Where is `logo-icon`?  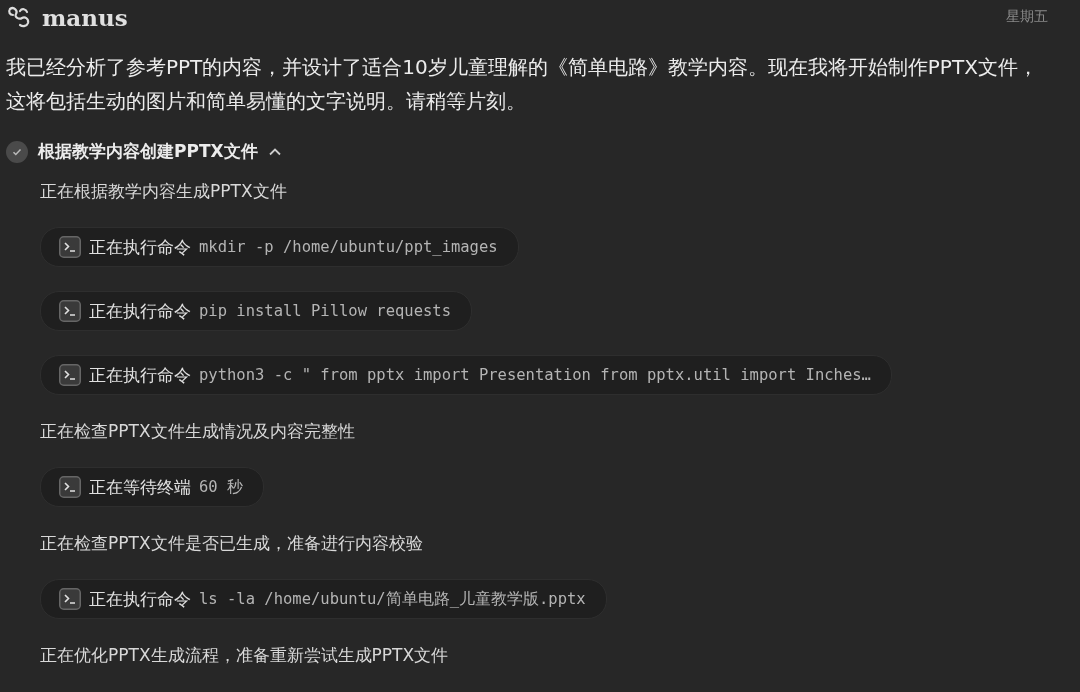
logo-icon is located at coordinates (19, 17).